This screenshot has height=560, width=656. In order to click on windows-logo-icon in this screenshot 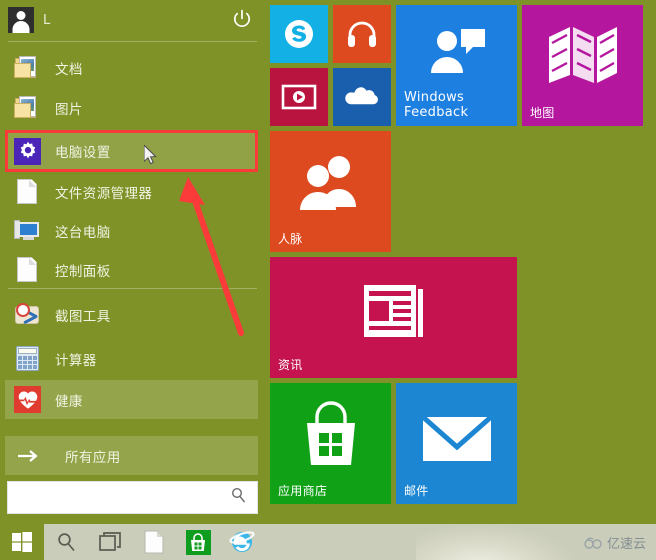, I will do `click(22, 542)`.